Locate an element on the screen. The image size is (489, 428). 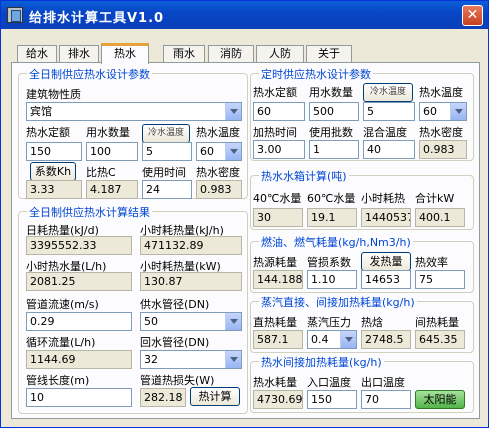
tab-rainwater: 雨水 is located at coordinates (184, 54).